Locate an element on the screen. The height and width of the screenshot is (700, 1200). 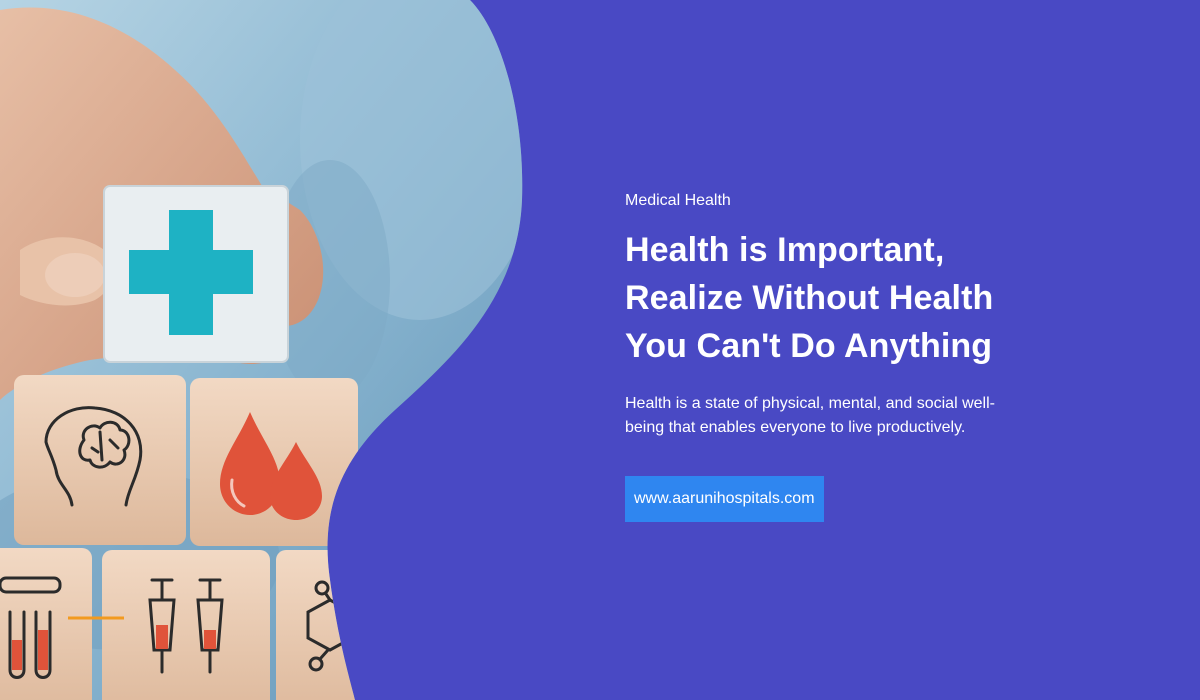
brain-block is located at coordinates (100, 460).